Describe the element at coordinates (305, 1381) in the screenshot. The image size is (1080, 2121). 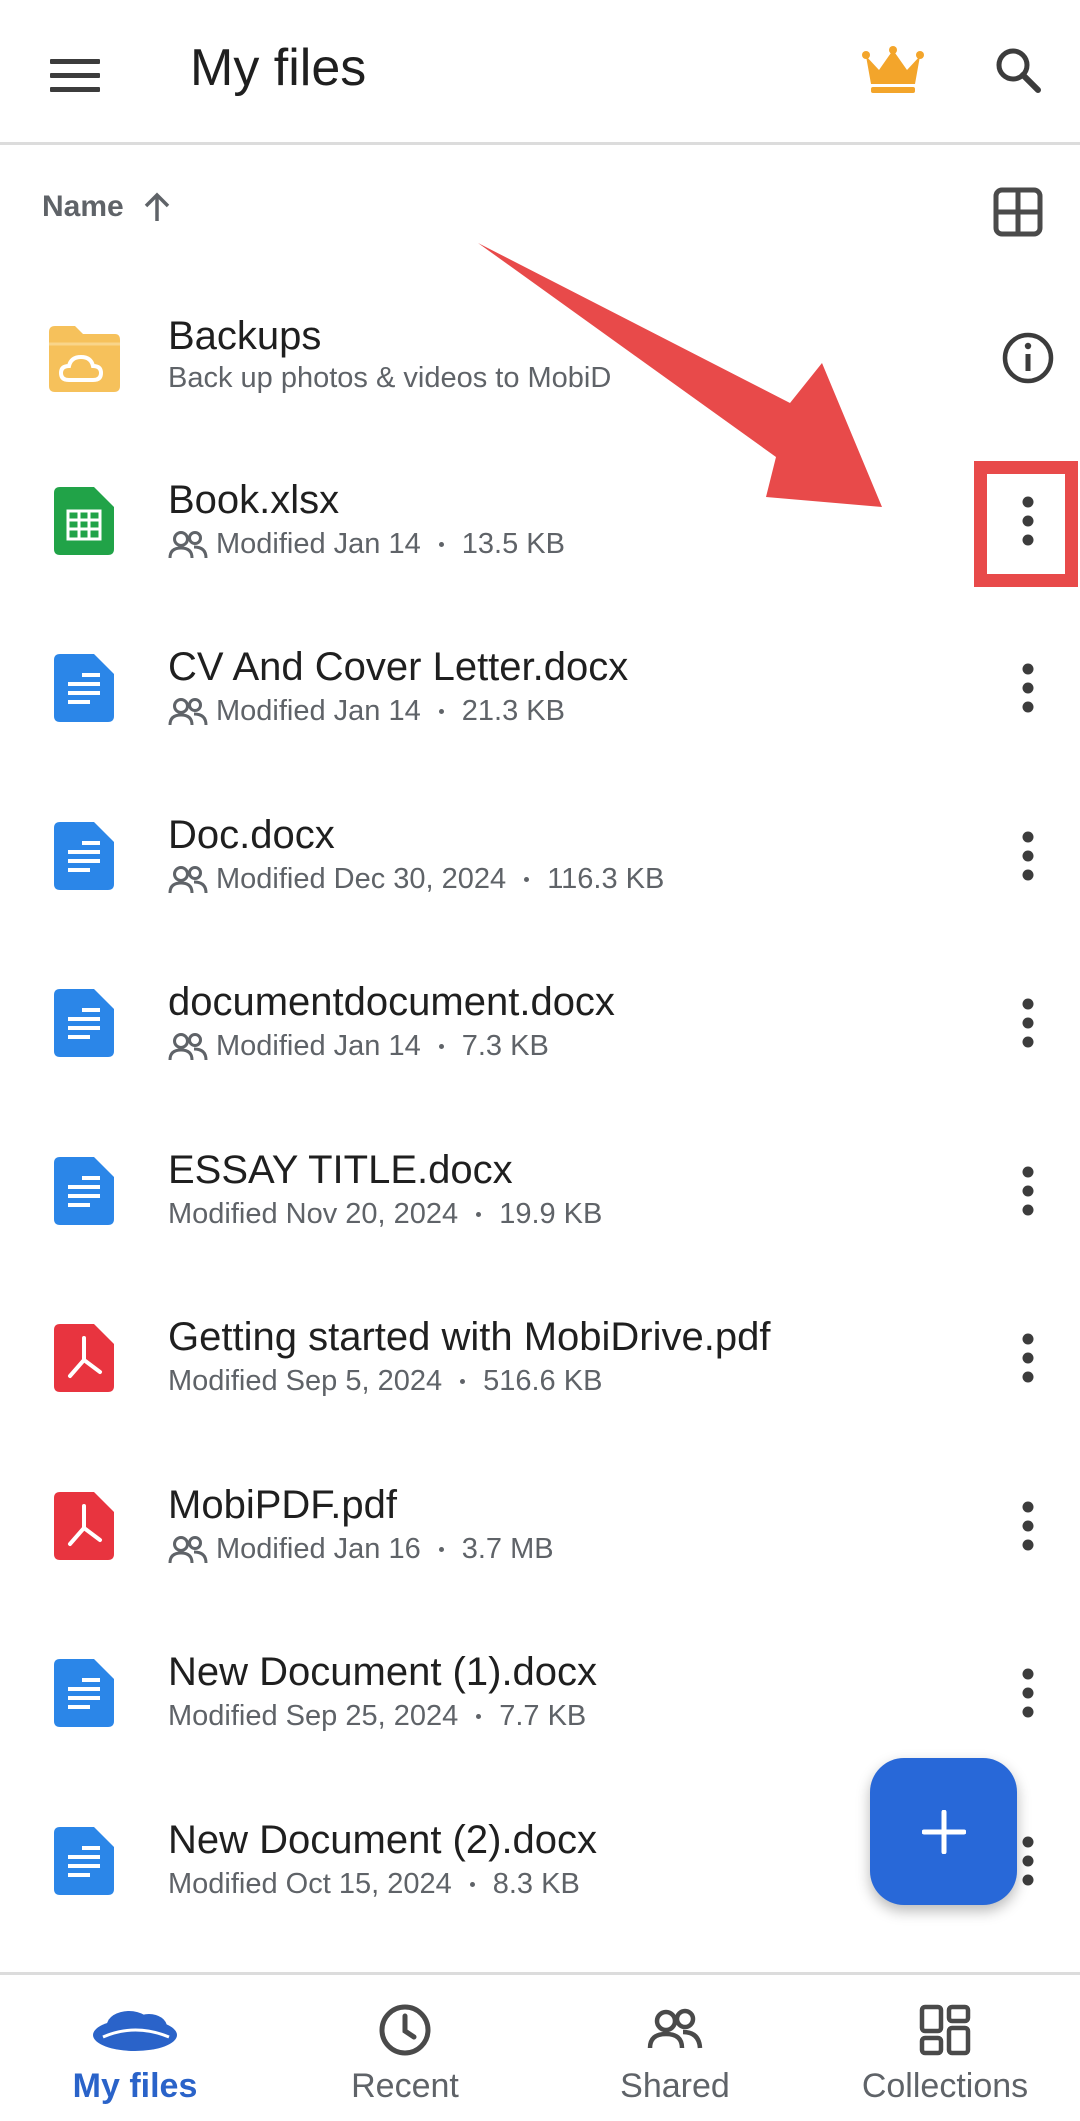
I see `modified-date: Modified Sep 5, 2024` at that location.